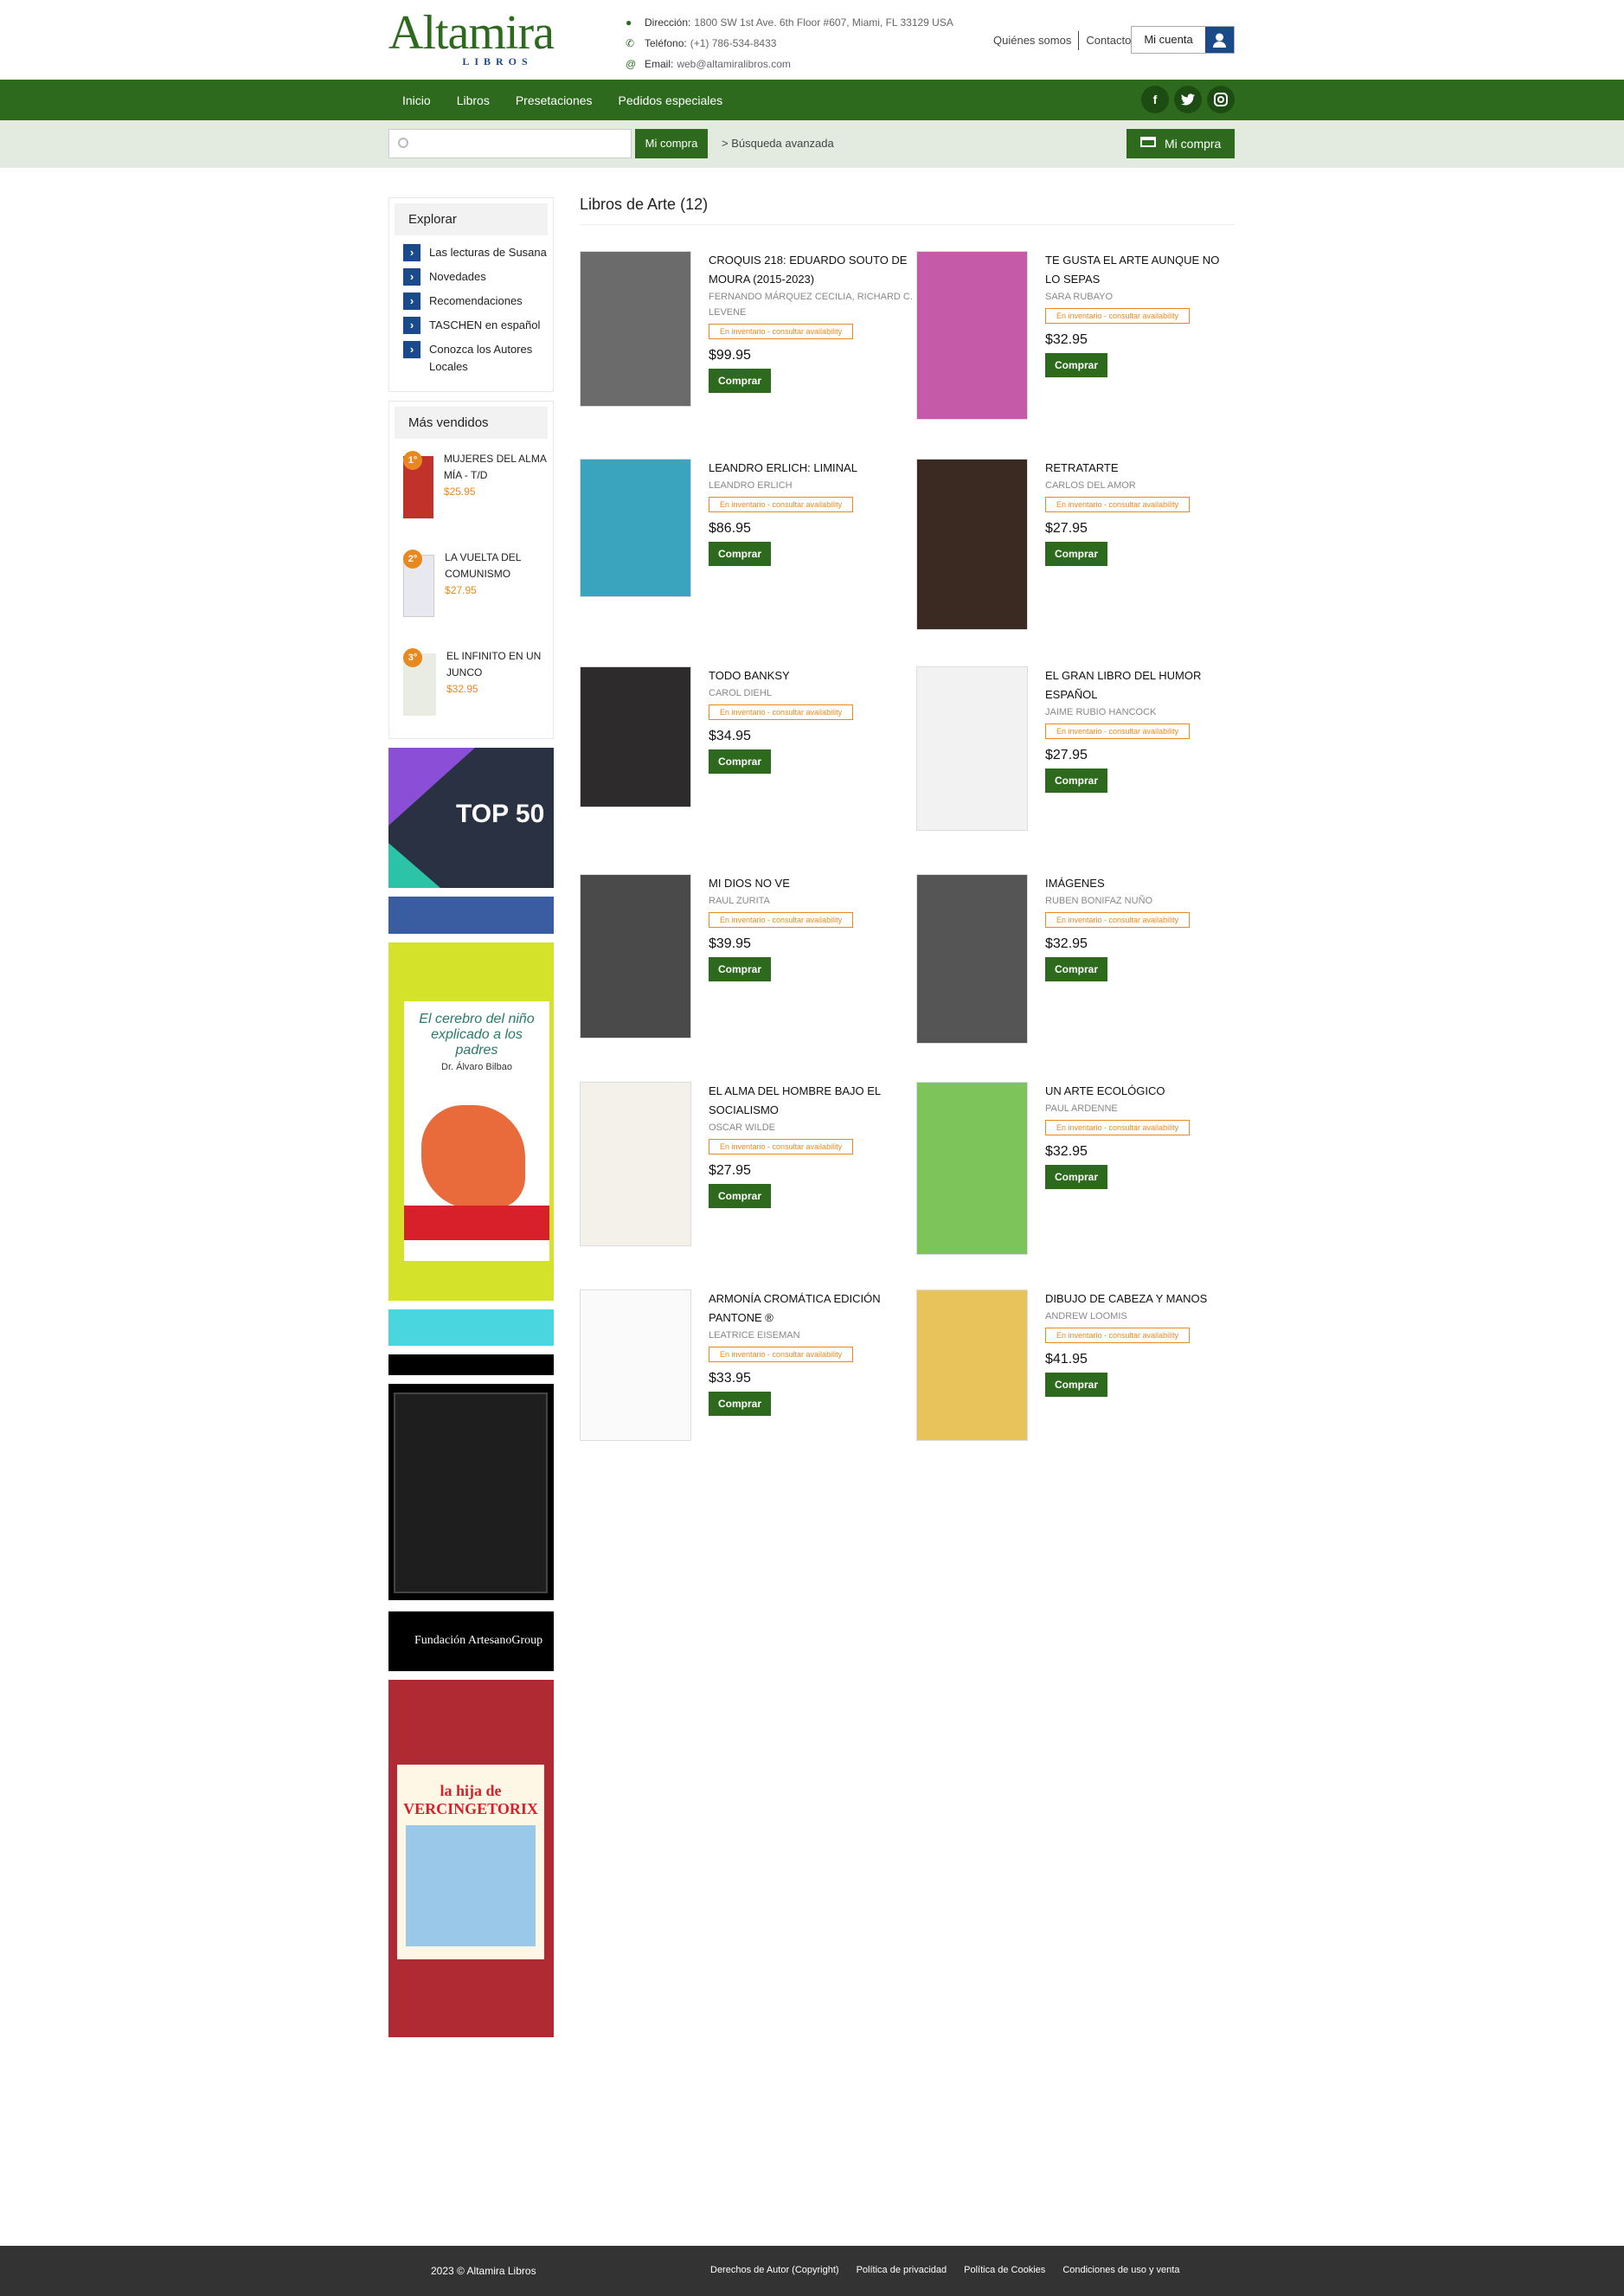 This screenshot has height=2296, width=1624. I want to click on product-author: OSCAR WILDE, so click(812, 1127).